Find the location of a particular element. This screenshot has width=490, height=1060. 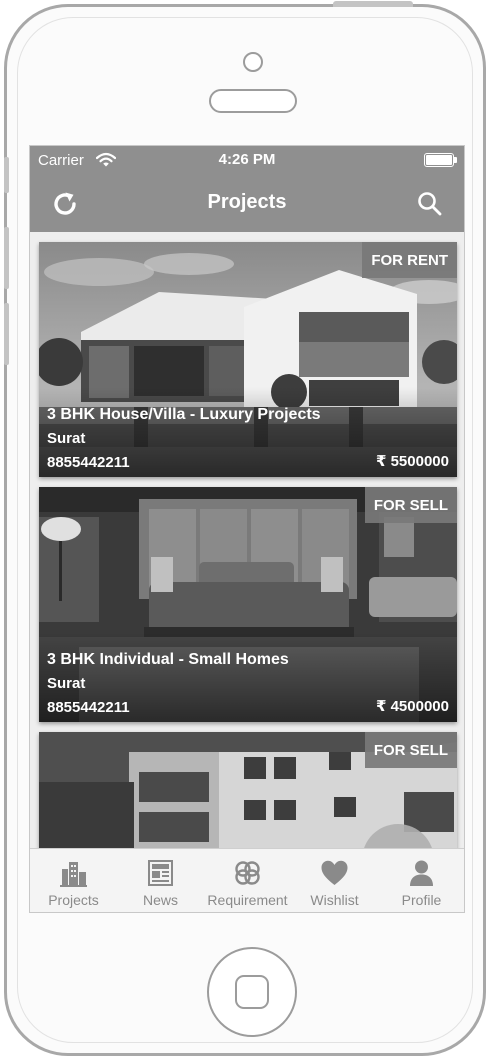

tab-wishlist: Wishlist is located at coordinates (334, 880).